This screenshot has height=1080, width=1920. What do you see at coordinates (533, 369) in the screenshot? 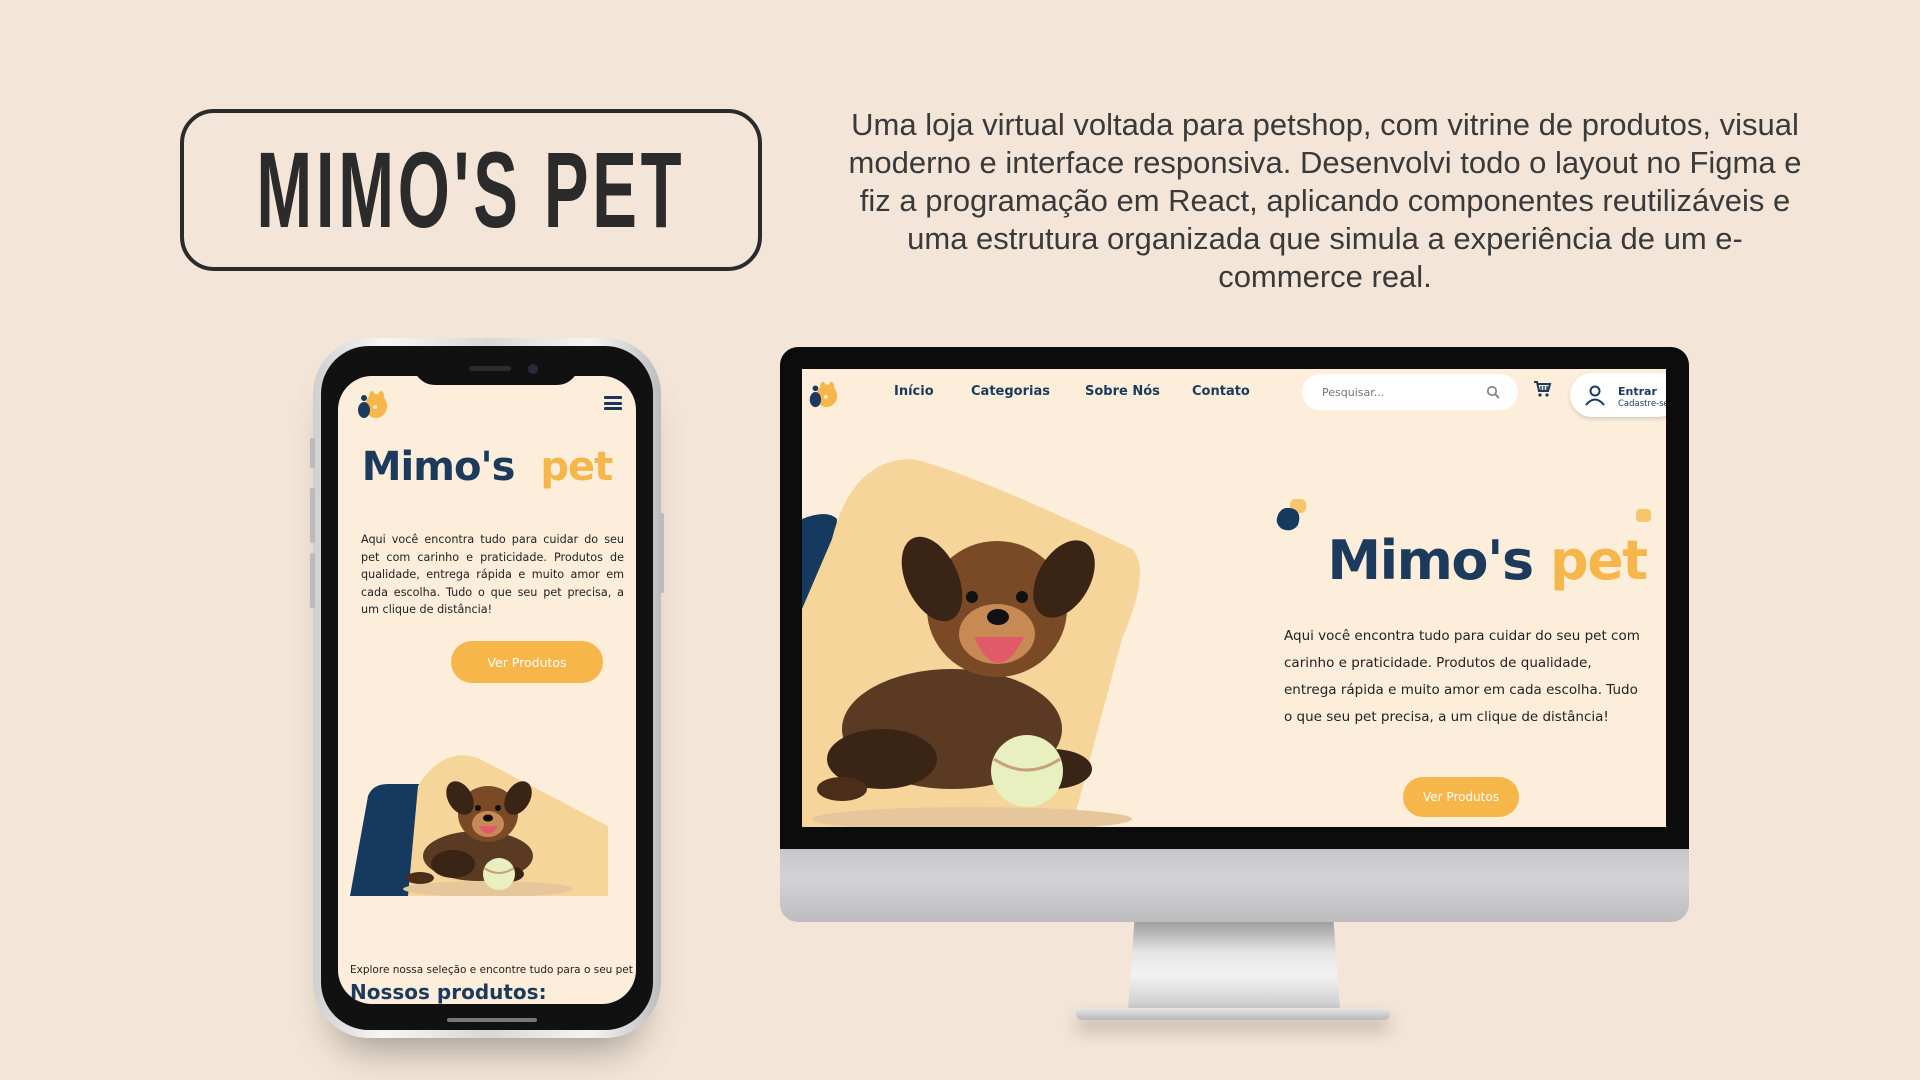
I see `front-camera` at bounding box center [533, 369].